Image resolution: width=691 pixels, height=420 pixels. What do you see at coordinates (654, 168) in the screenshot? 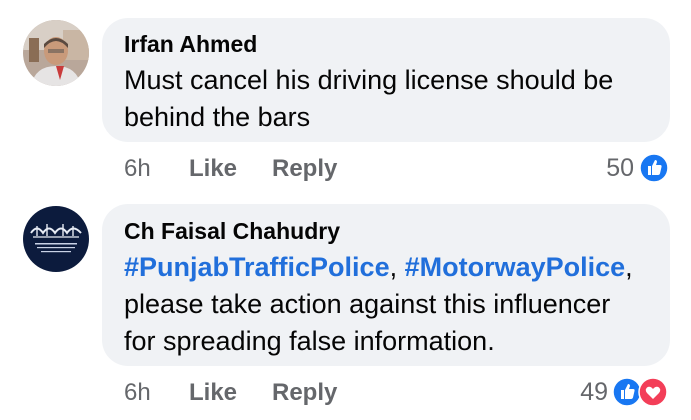
I see `like-icon` at bounding box center [654, 168].